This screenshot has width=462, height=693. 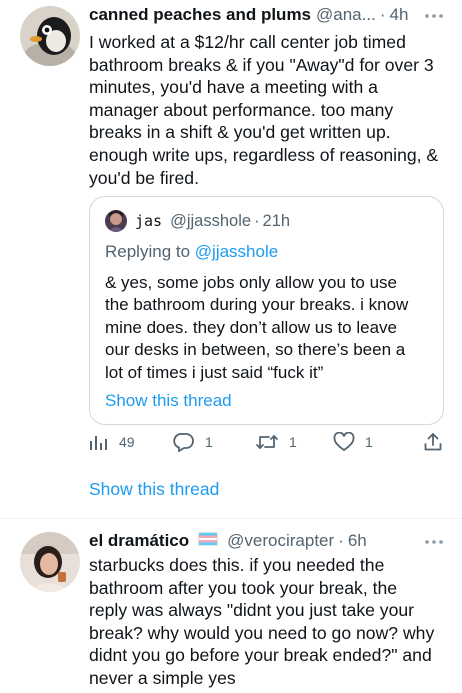 I want to click on retweet-button: 1, so click(x=276, y=442).